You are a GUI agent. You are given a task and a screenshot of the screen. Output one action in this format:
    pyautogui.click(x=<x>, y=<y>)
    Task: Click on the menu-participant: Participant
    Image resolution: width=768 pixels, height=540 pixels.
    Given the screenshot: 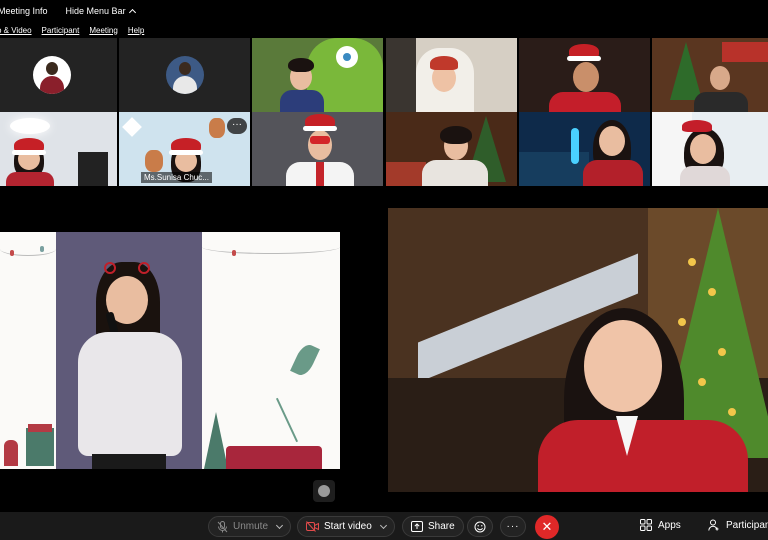 What is the action you would take?
    pyautogui.click(x=61, y=30)
    